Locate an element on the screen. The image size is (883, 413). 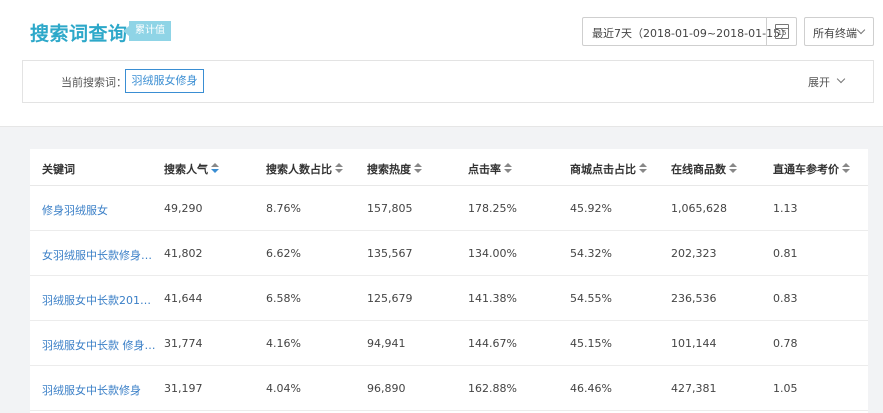
searcher-share-cell: 4.16% is located at coordinates (283, 343).